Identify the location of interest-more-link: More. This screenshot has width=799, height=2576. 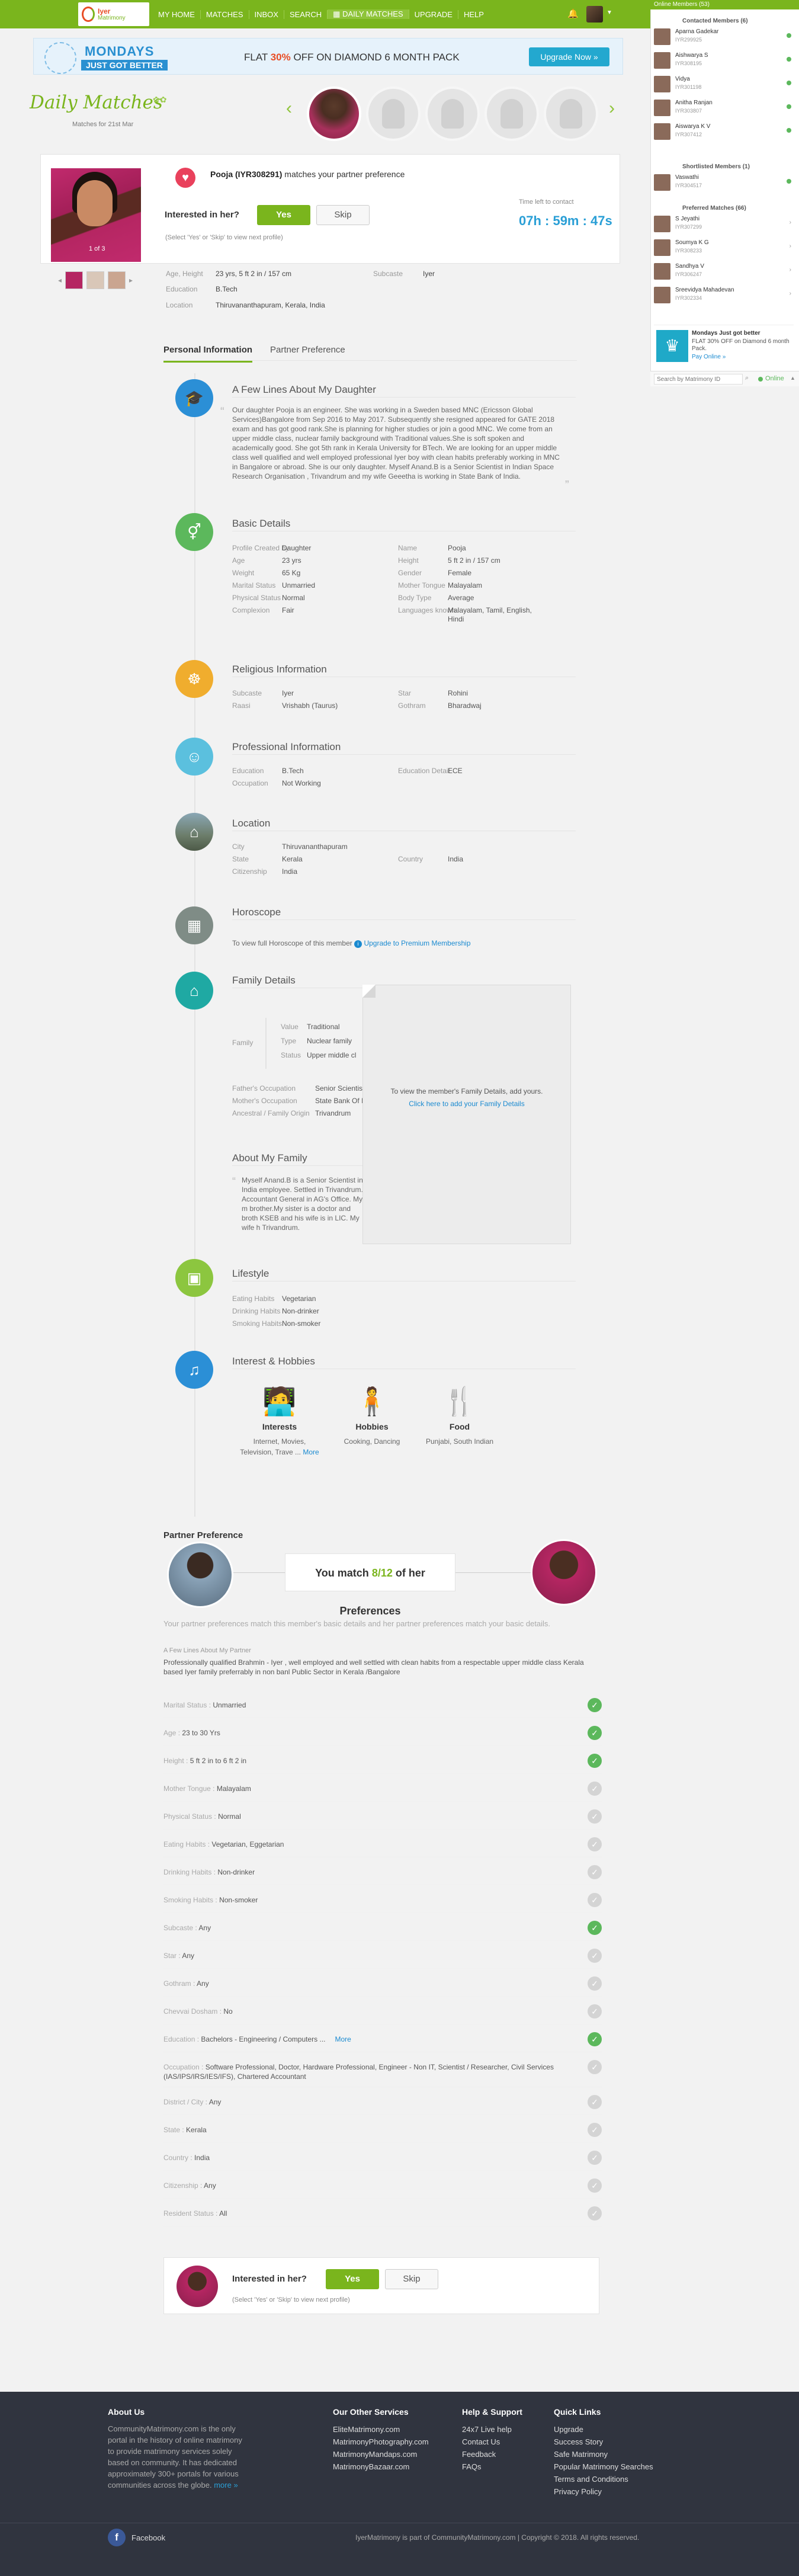
(311, 1452).